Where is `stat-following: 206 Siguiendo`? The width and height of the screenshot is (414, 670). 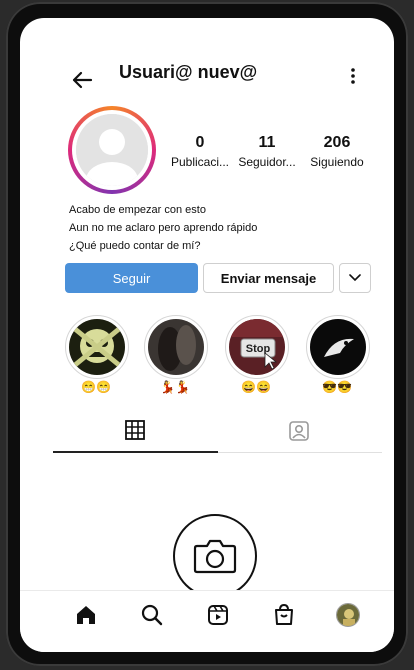
stat-following: 206 Siguiendo is located at coordinates (337, 151).